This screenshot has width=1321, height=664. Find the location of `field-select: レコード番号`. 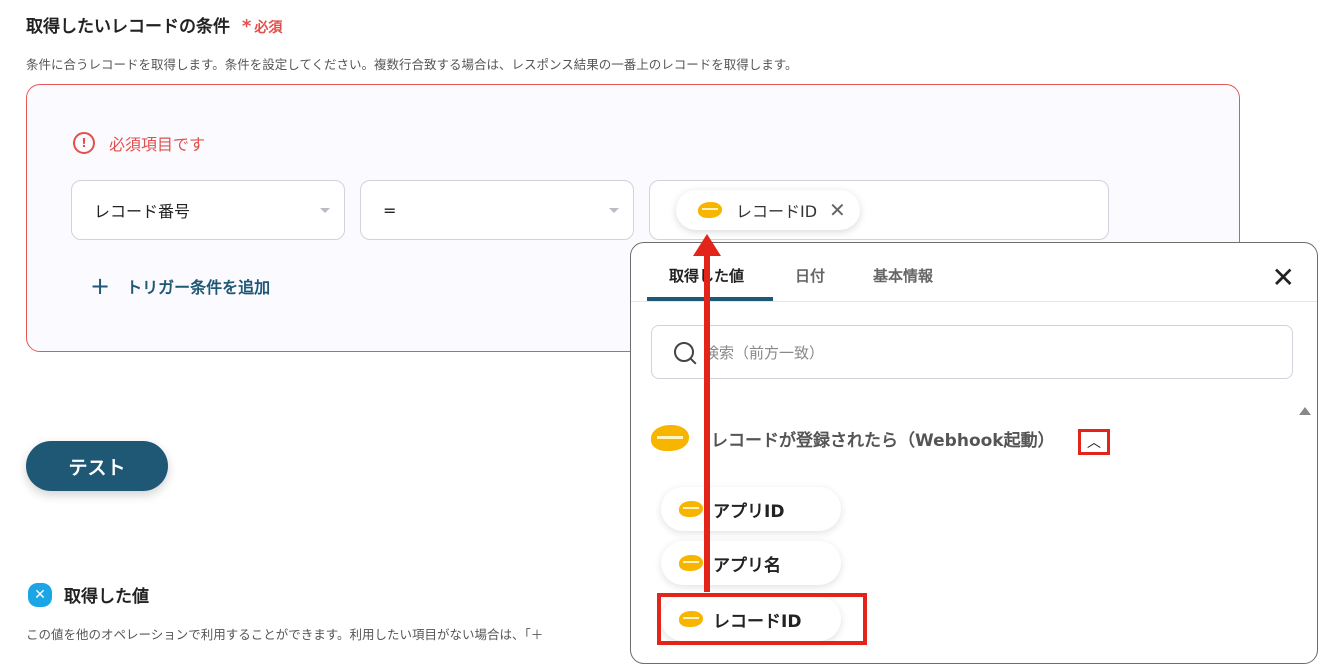

field-select: レコード番号 is located at coordinates (208, 210).